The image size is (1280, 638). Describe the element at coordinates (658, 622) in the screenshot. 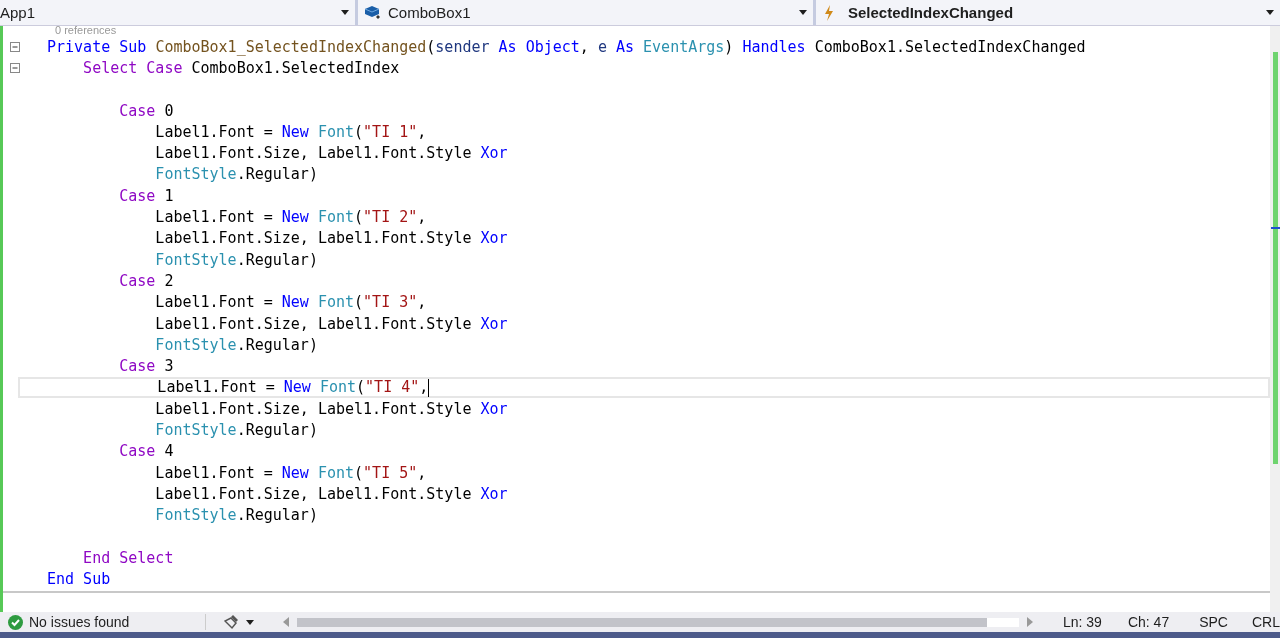

I see `horizontal-scrollbar` at that location.